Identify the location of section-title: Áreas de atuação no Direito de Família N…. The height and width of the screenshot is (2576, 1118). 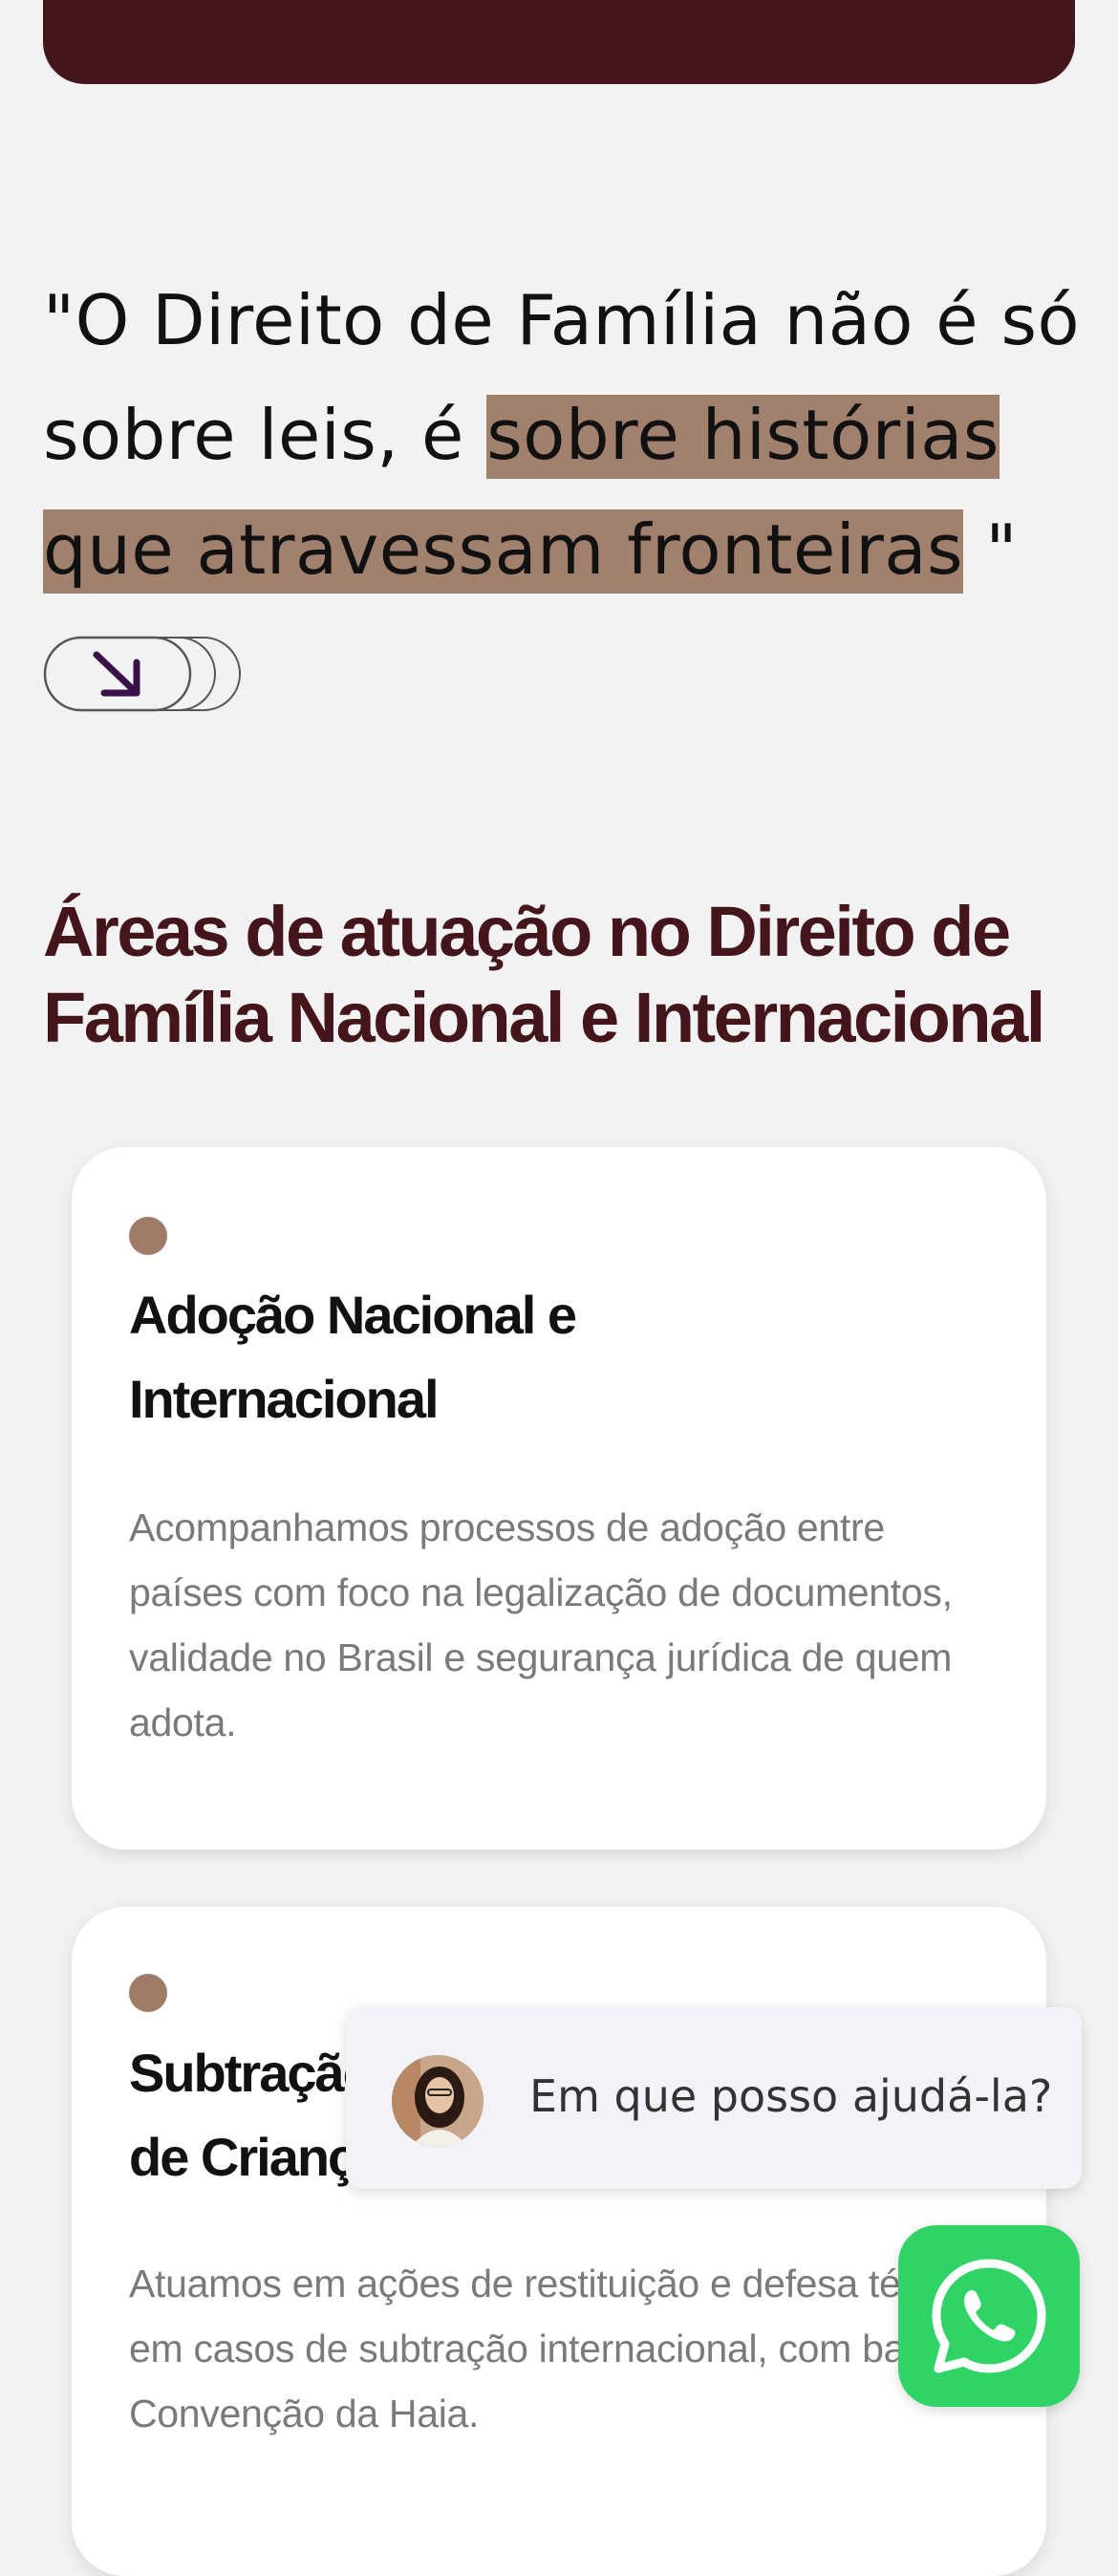
(544, 974).